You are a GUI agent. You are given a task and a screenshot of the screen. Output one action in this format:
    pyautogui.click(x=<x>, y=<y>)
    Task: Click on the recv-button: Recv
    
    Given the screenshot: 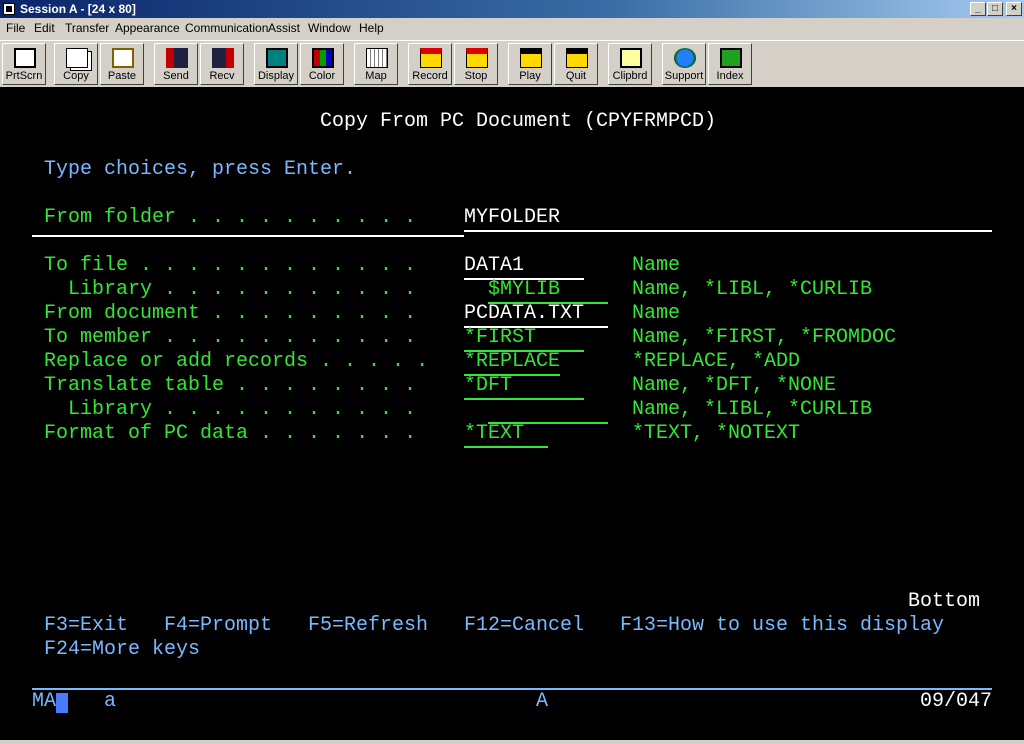 What is the action you would take?
    pyautogui.click(x=222, y=64)
    